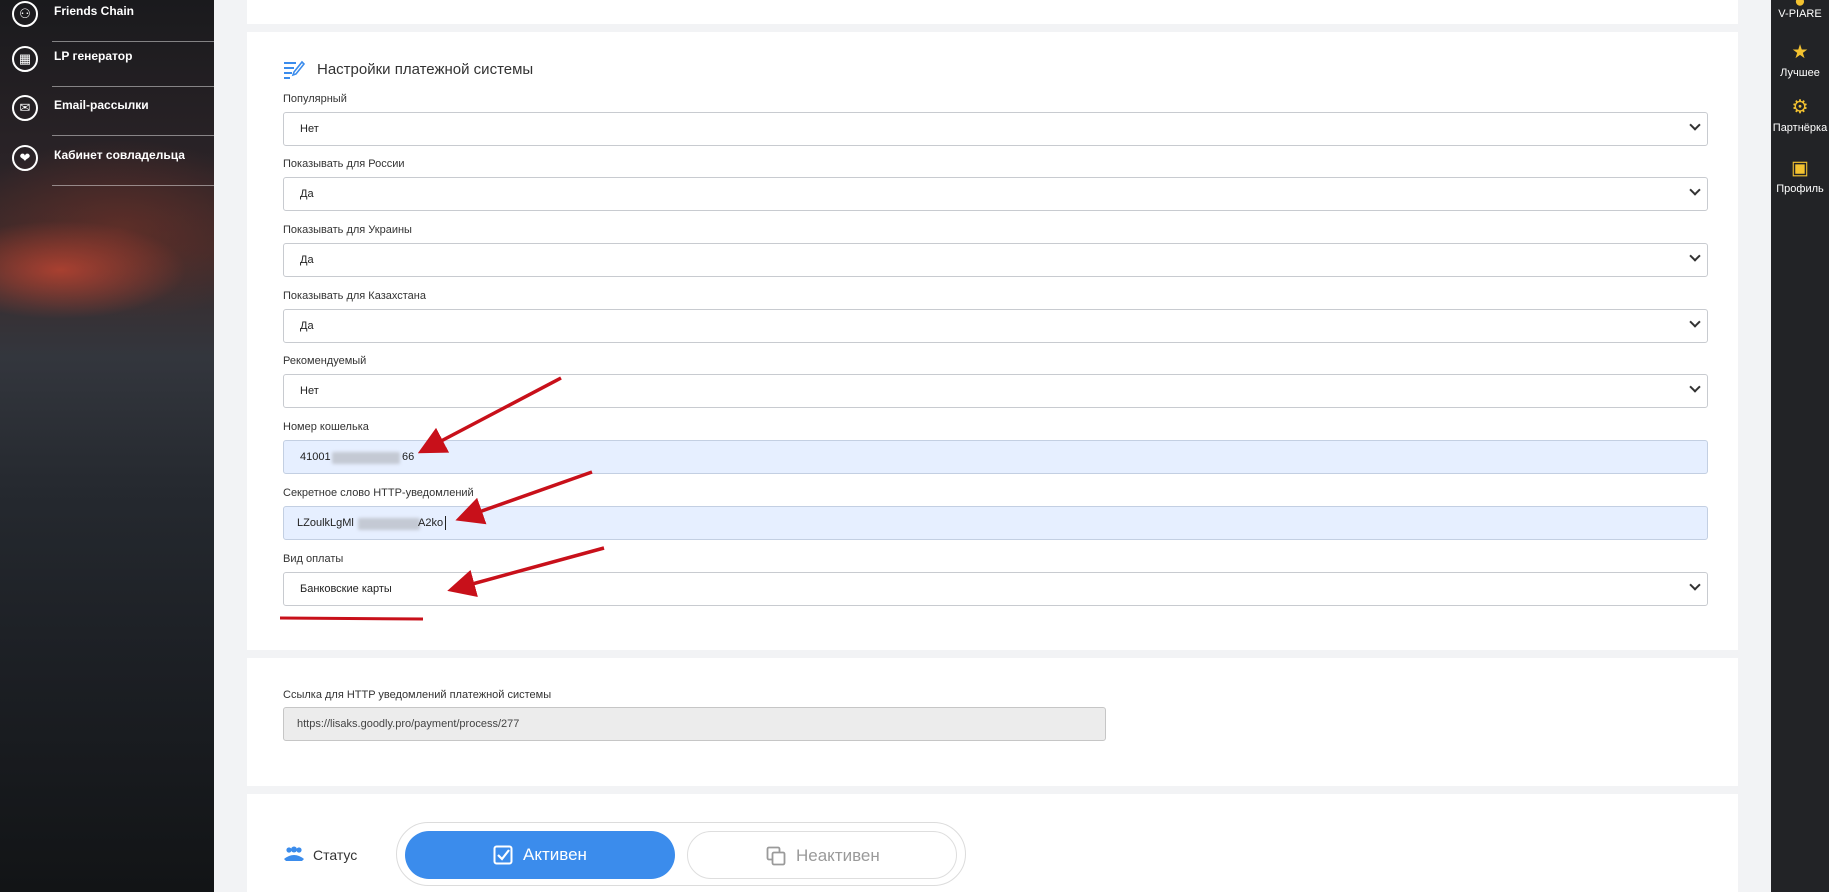 Image resolution: width=1829 pixels, height=892 pixels. I want to click on payment-type-select: Банковские карты, so click(995, 589).